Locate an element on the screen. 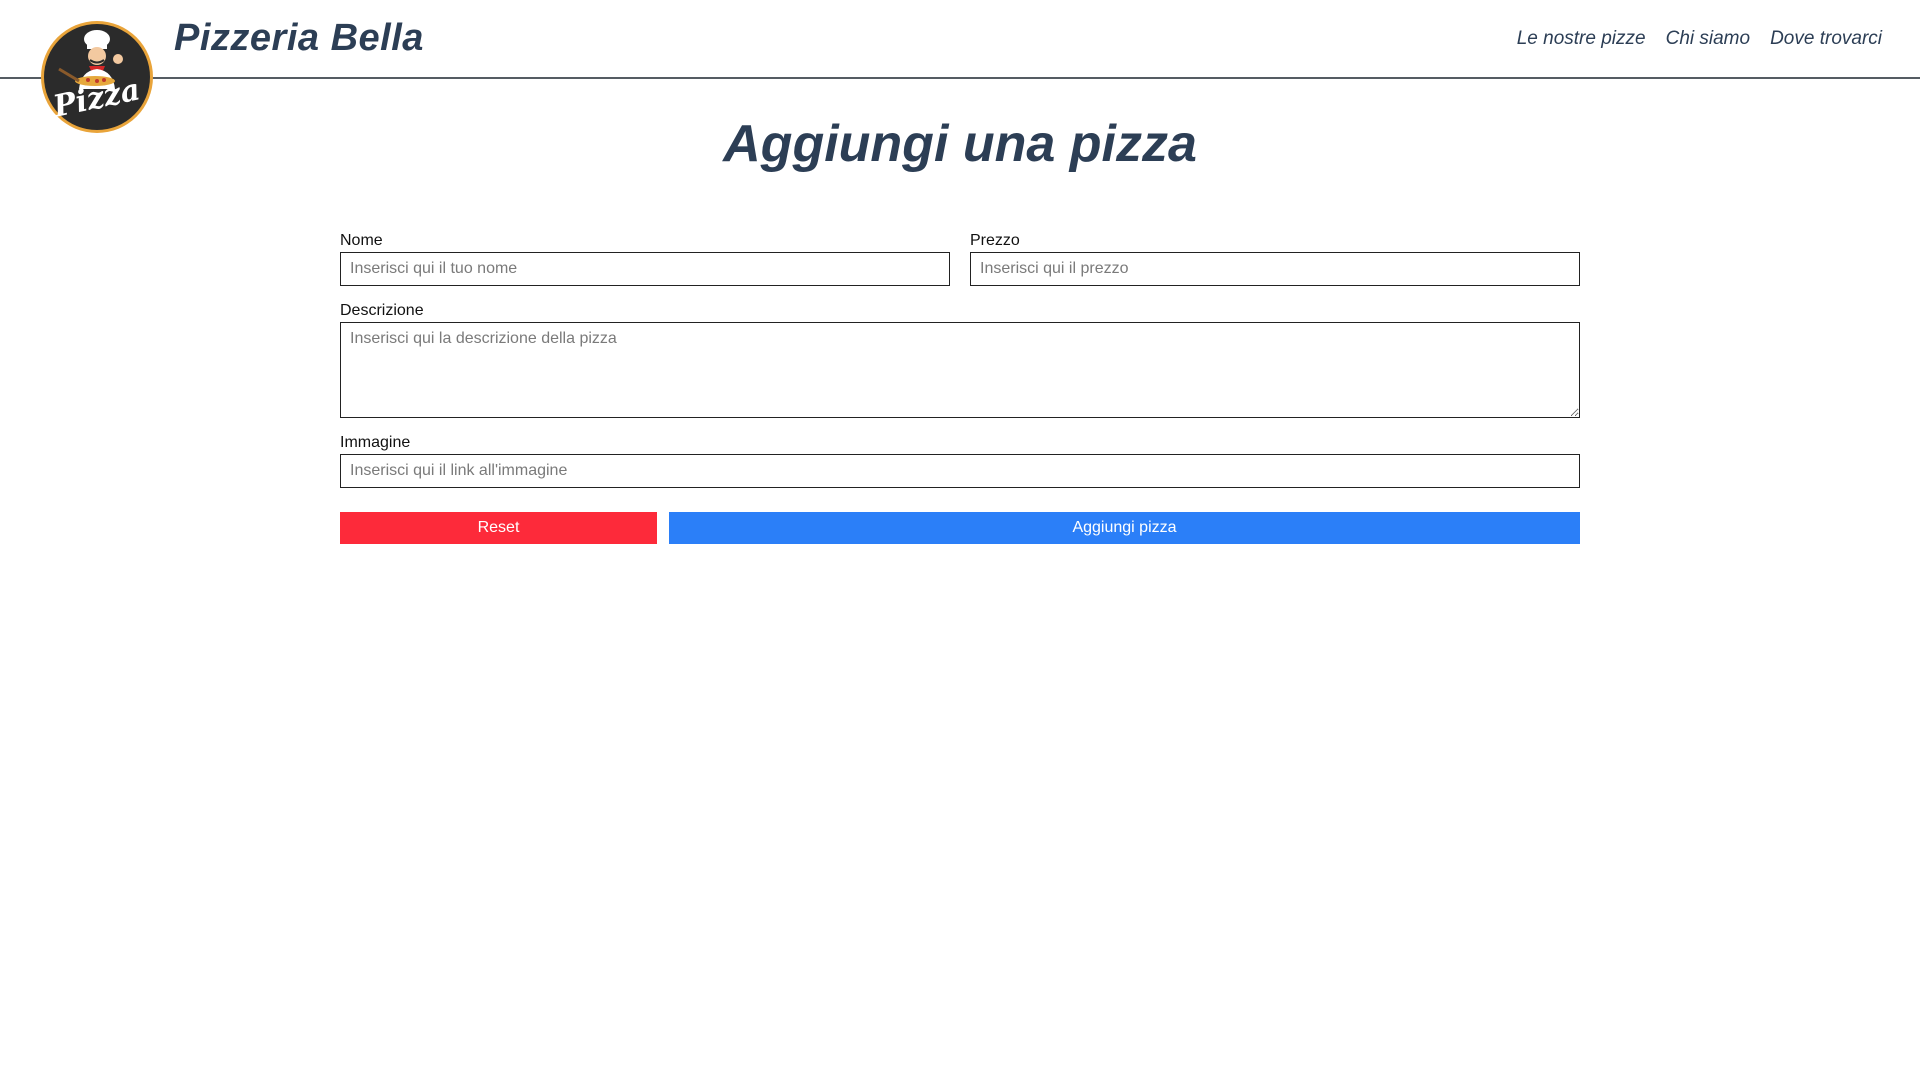 Image resolution: width=1920 pixels, height=1080 pixels. main-nav: Le nostre pizze Chi siamo Dove trovarci is located at coordinates (1699, 39).